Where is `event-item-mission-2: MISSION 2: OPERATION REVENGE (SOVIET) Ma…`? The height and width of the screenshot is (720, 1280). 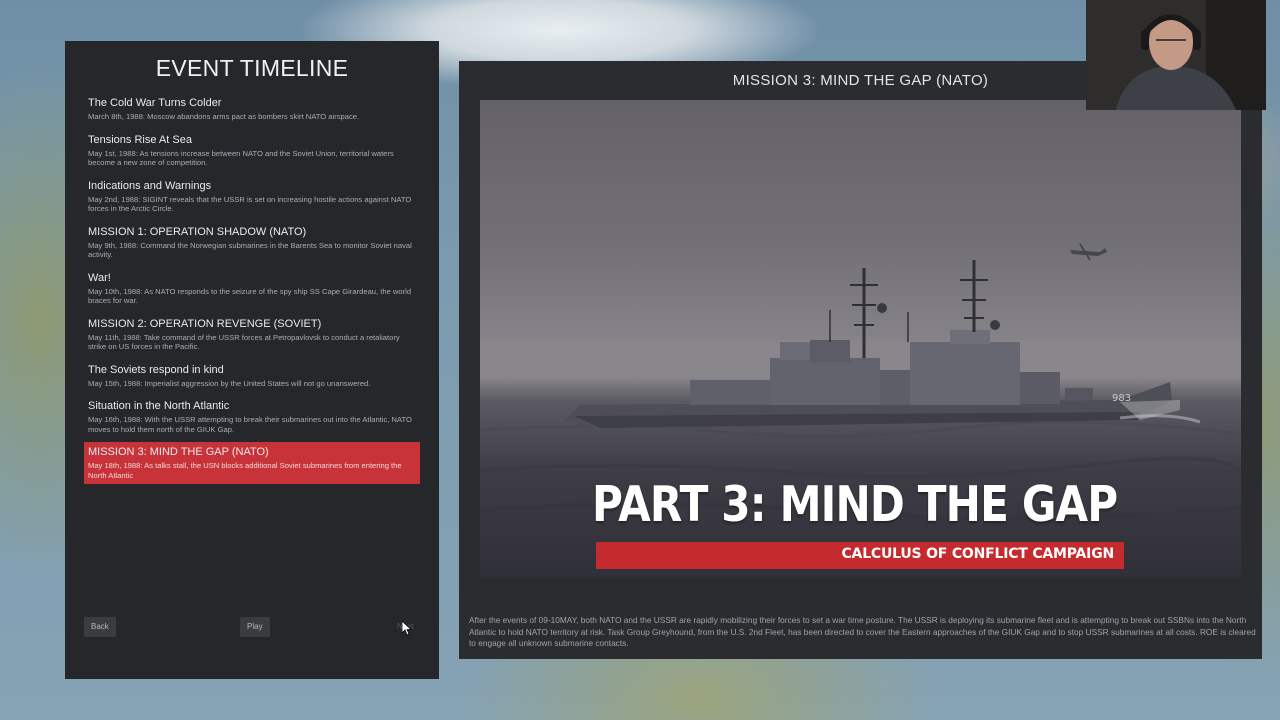 event-item-mission-2: MISSION 2: OPERATION REVENGE (SOVIET) Ma… is located at coordinates (252, 335).